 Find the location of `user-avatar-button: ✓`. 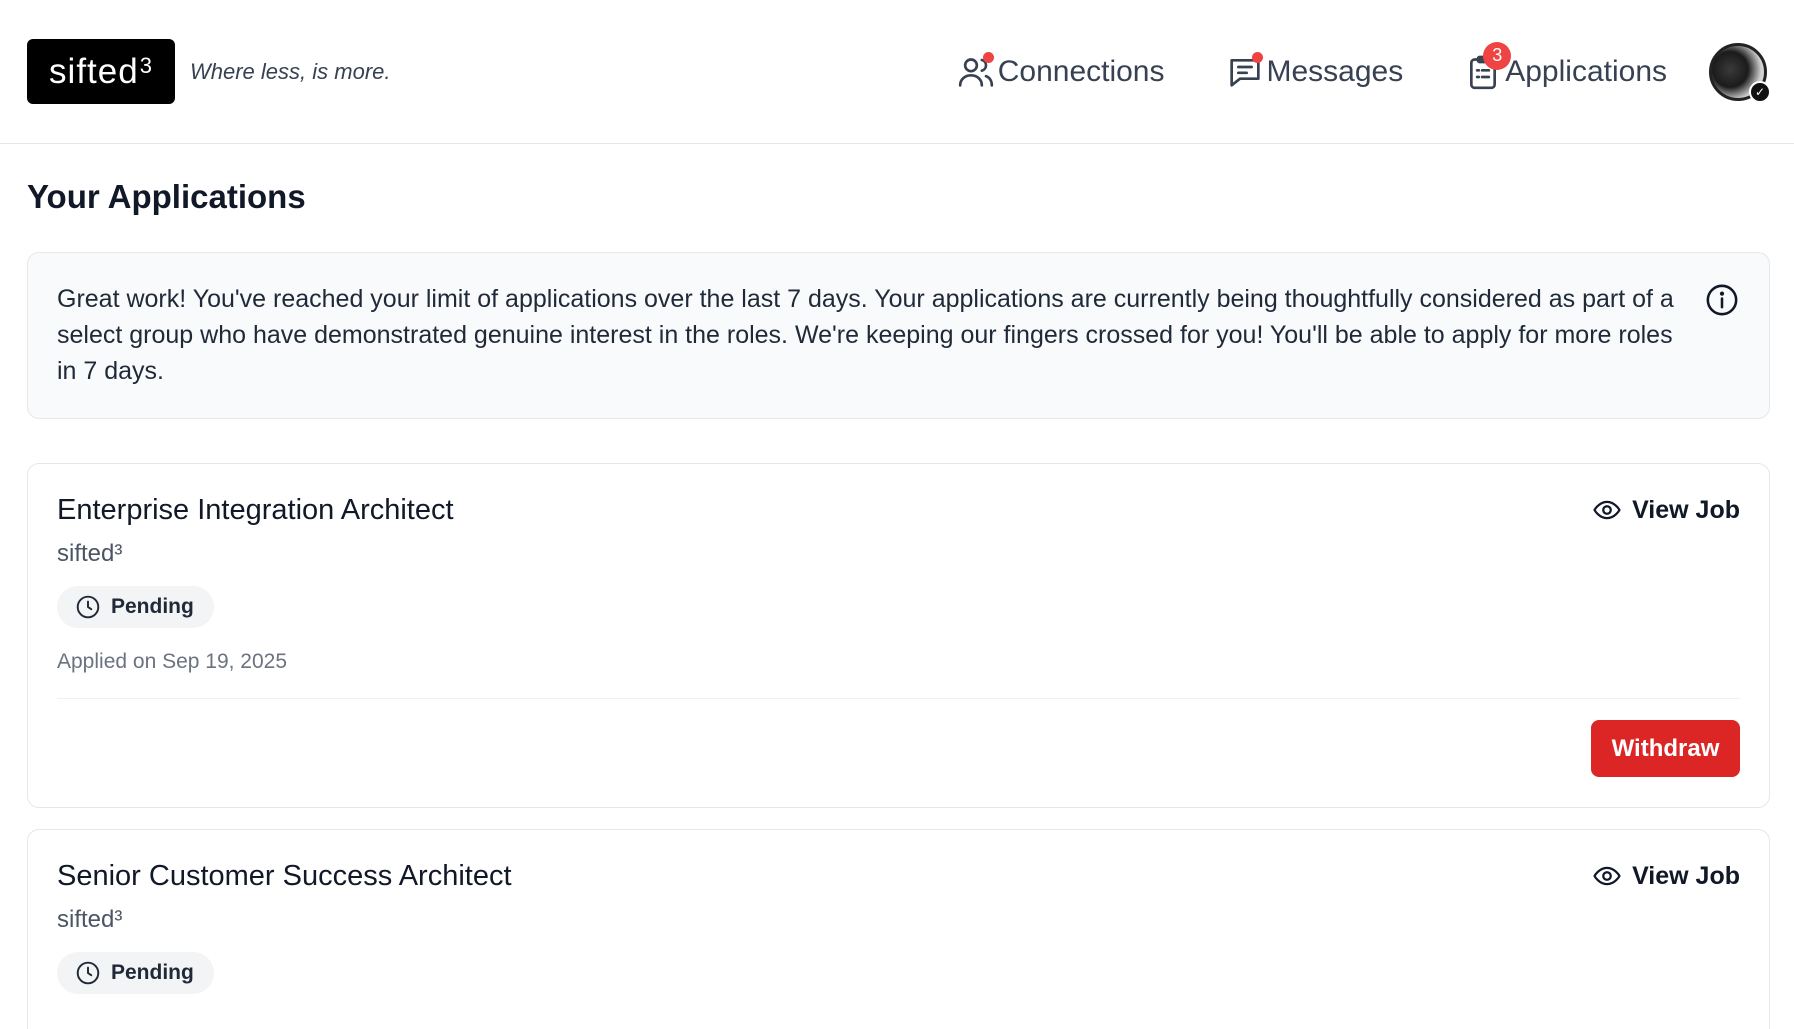

user-avatar-button: ✓ is located at coordinates (1740, 72).